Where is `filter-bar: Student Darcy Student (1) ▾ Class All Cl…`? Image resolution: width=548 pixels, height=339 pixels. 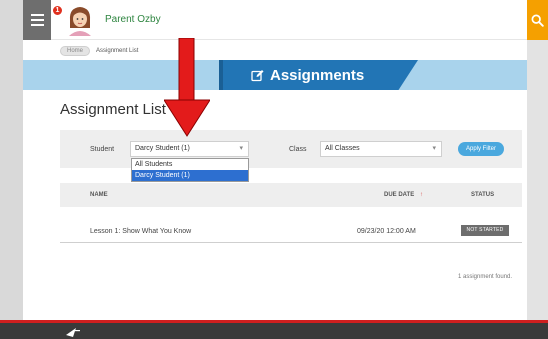
filter-bar: Student Darcy Student (1) ▾ Class All Cl… is located at coordinates (291, 149).